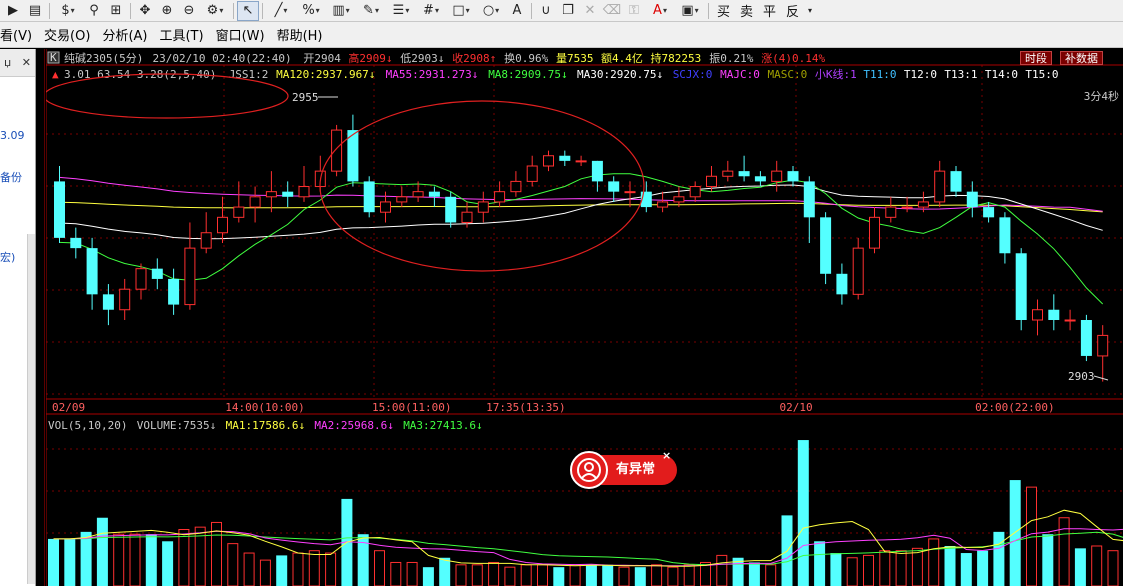 The width and height of the screenshot is (1123, 586). What do you see at coordinates (281, 11) in the screenshot?
I see `line-icon: ╱` at bounding box center [281, 11].